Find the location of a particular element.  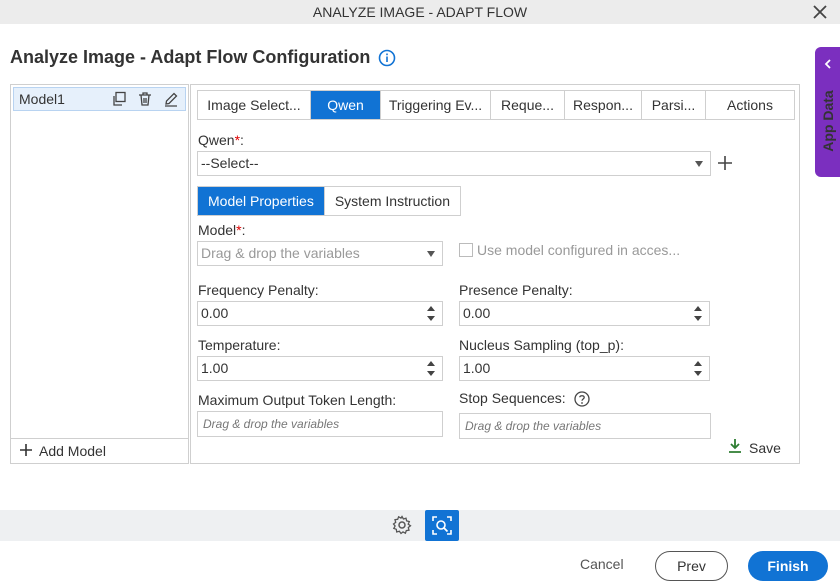

property-subtabs: Model Properties System Instruction is located at coordinates (329, 201).